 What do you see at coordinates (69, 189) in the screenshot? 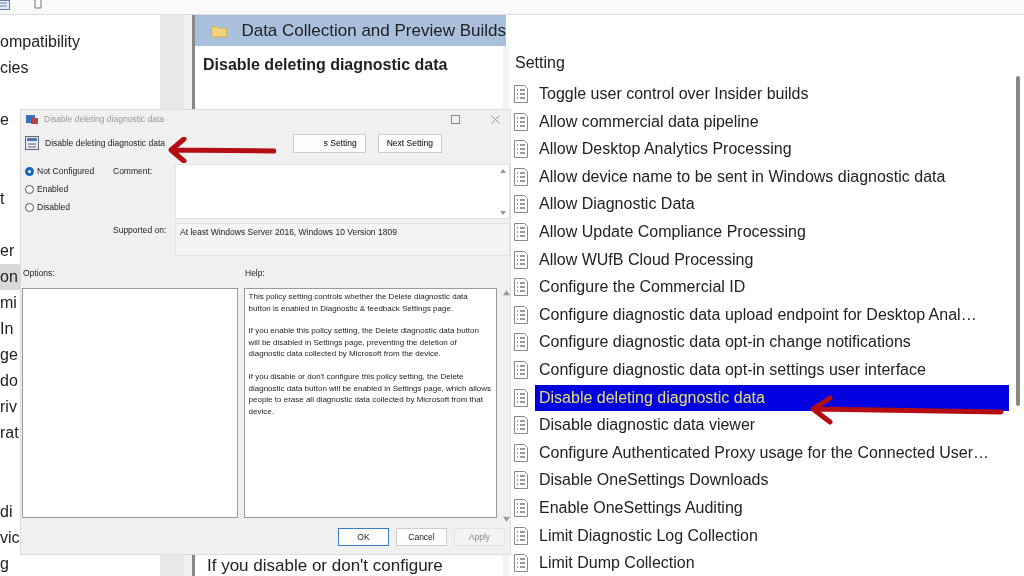
I see `radio-option: Enabled` at bounding box center [69, 189].